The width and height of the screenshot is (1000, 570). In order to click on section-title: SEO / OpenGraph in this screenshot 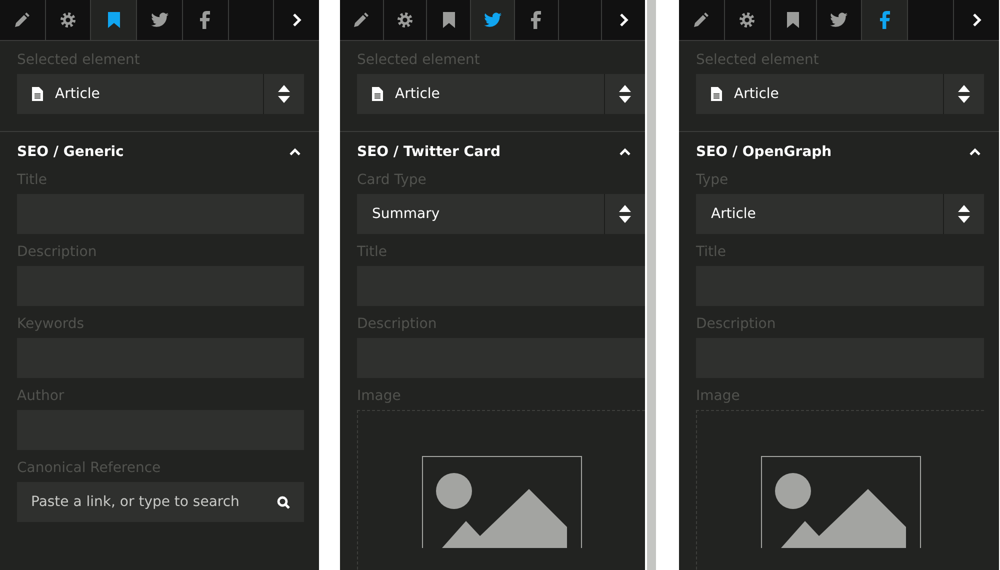, I will do `click(764, 152)`.